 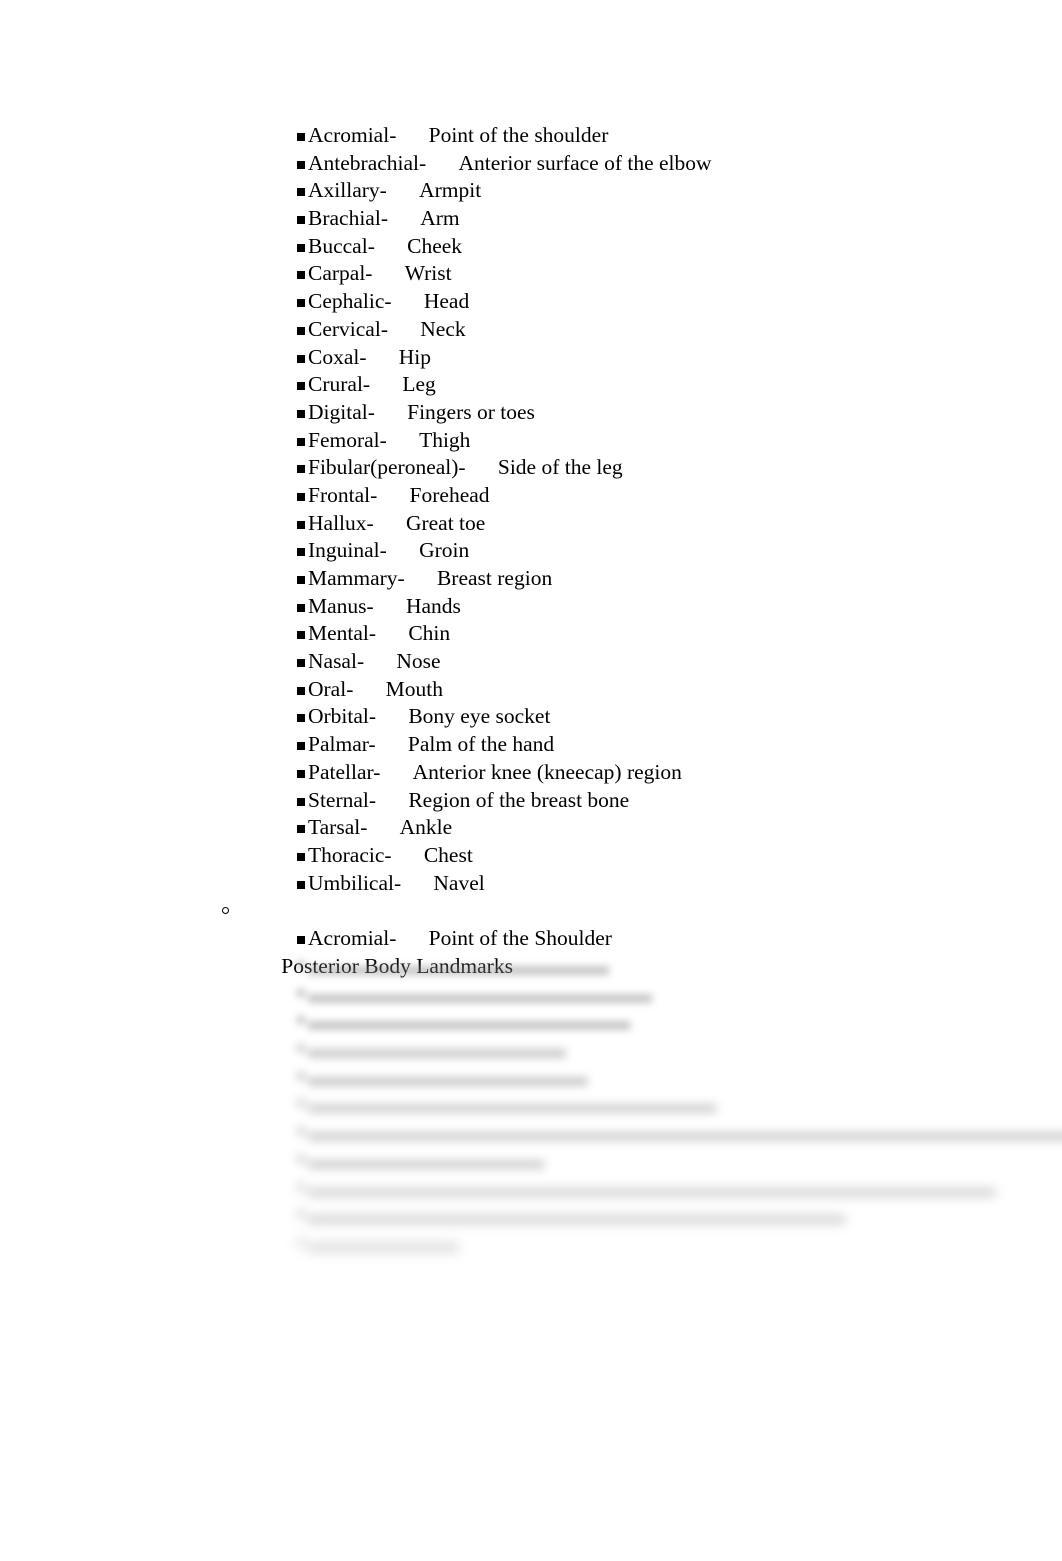 What do you see at coordinates (520, 937) in the screenshot?
I see `landmark-definition: Point of the Shoulder` at bounding box center [520, 937].